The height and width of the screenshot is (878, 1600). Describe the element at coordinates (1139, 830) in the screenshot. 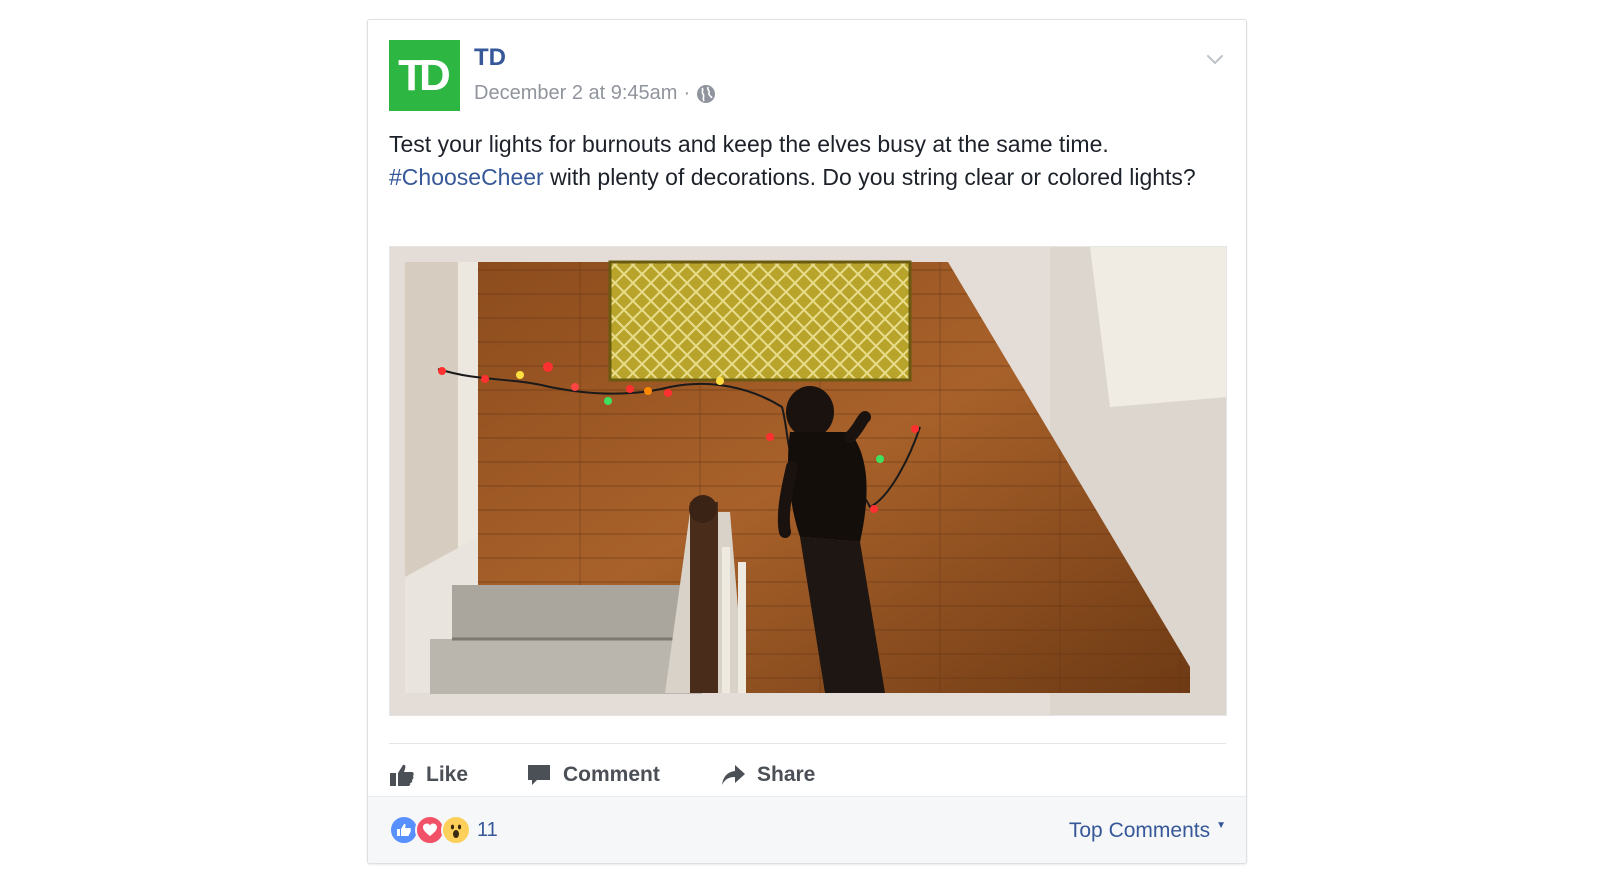

I see `top-comments-label: Top Comments` at that location.